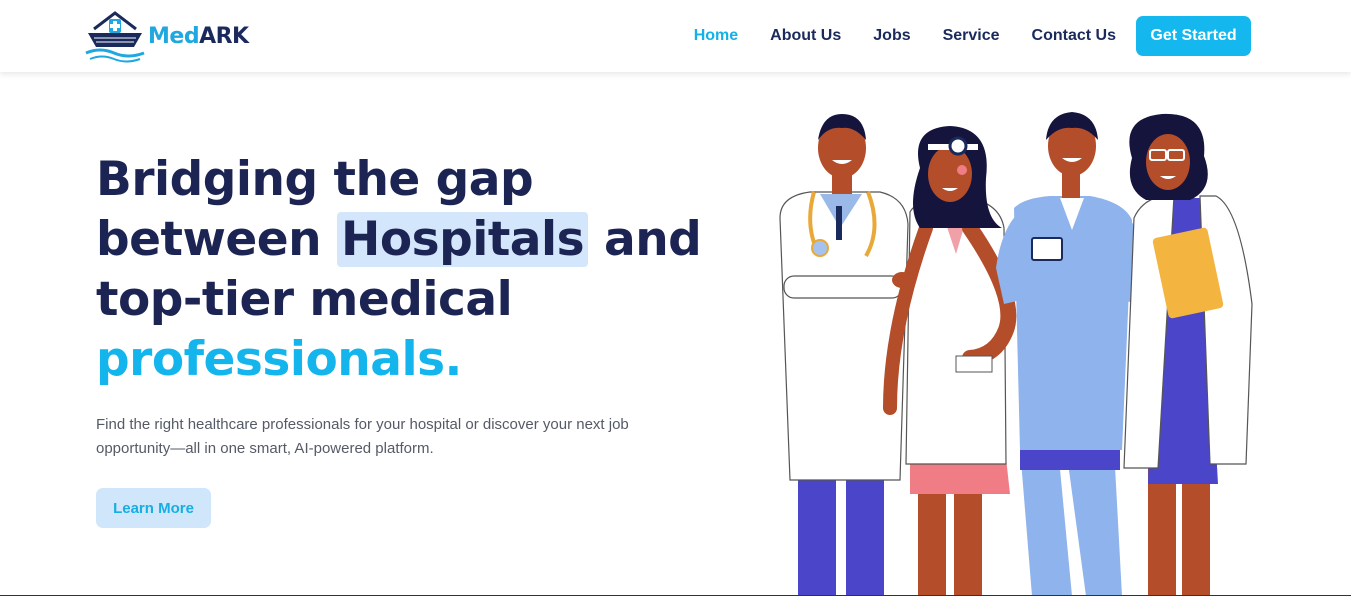  What do you see at coordinates (716, 36) in the screenshot?
I see `nav-link-home: Home` at bounding box center [716, 36].